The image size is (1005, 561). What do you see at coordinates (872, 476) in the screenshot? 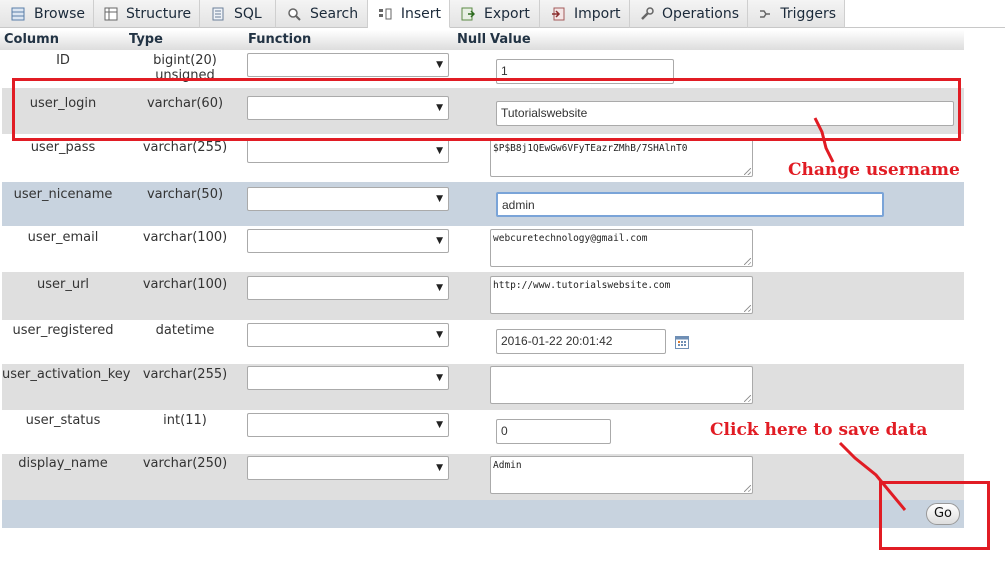
I see `annotation-arrow-save` at bounding box center [872, 476].